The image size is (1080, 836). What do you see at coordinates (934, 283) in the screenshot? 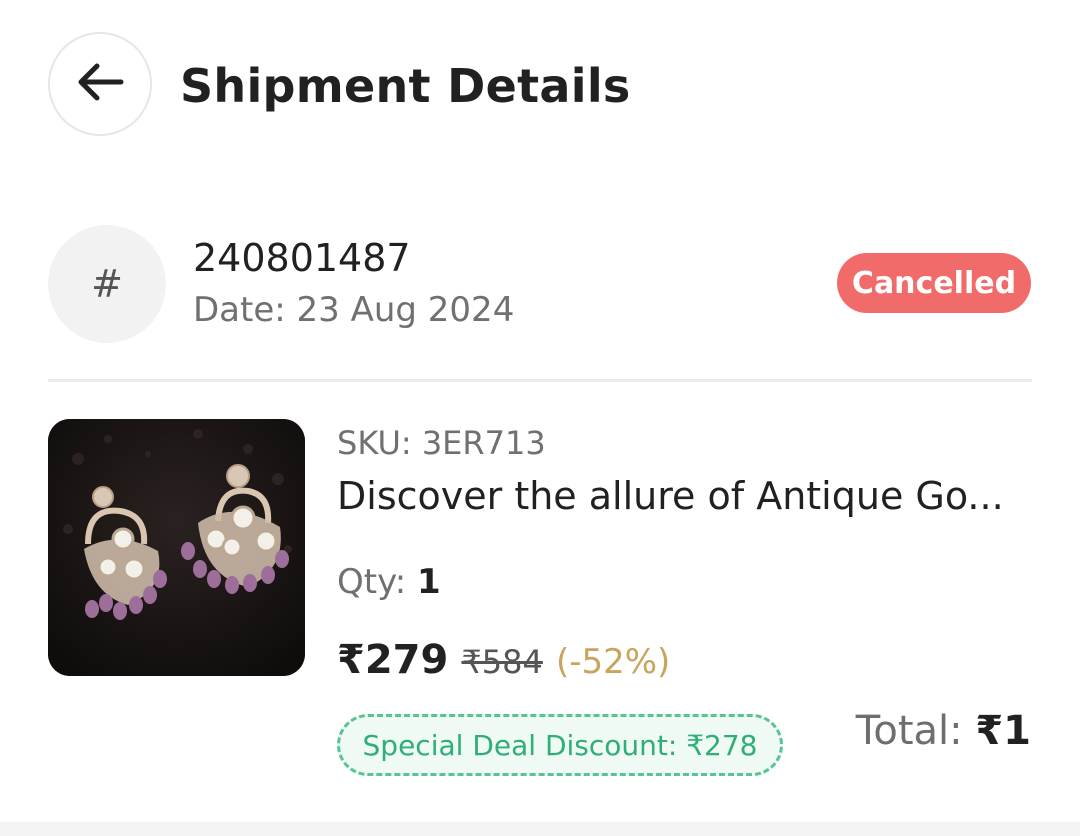
I see `status-badge: Cancelled` at bounding box center [934, 283].